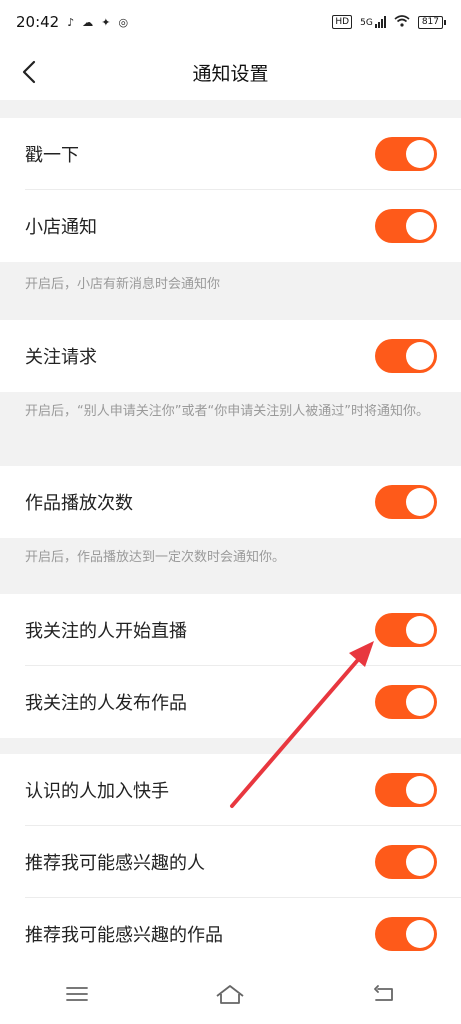 Image resolution: width=461 pixels, height=1024 pixels. I want to click on setting-row-recommend-works: 推荐我可能感兴趣的作品, so click(230, 934).